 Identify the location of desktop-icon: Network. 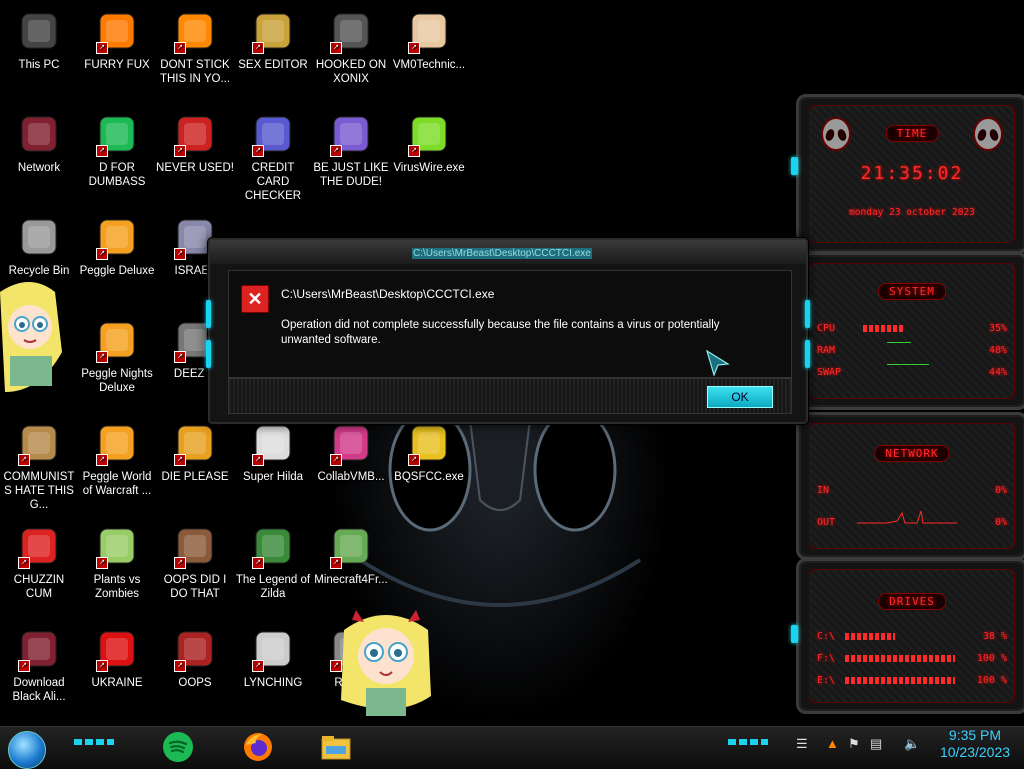
(39, 139).